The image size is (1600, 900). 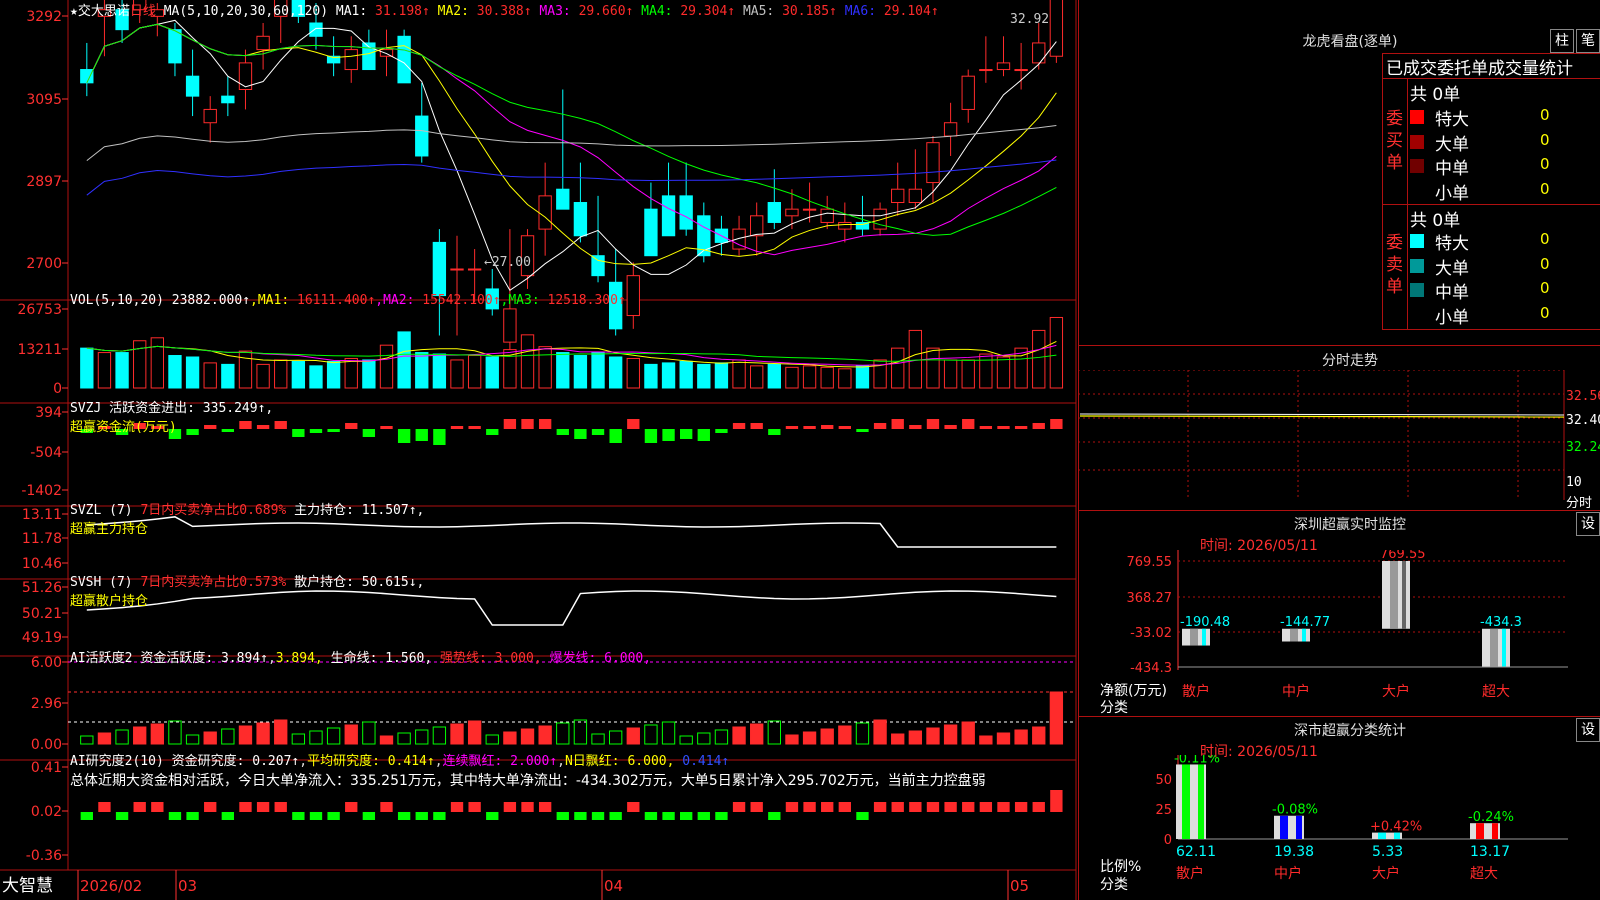 I want to click on intraday-chart, so click(x=1339, y=440).